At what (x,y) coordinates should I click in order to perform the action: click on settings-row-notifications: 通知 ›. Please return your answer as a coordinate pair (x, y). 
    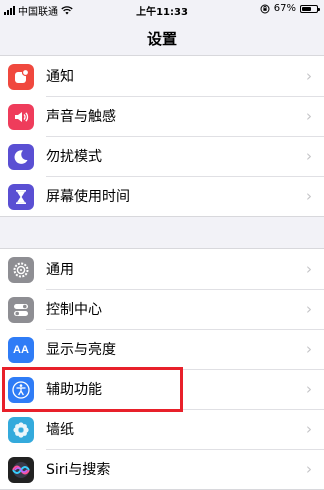
    Looking at the image, I should click on (162, 76).